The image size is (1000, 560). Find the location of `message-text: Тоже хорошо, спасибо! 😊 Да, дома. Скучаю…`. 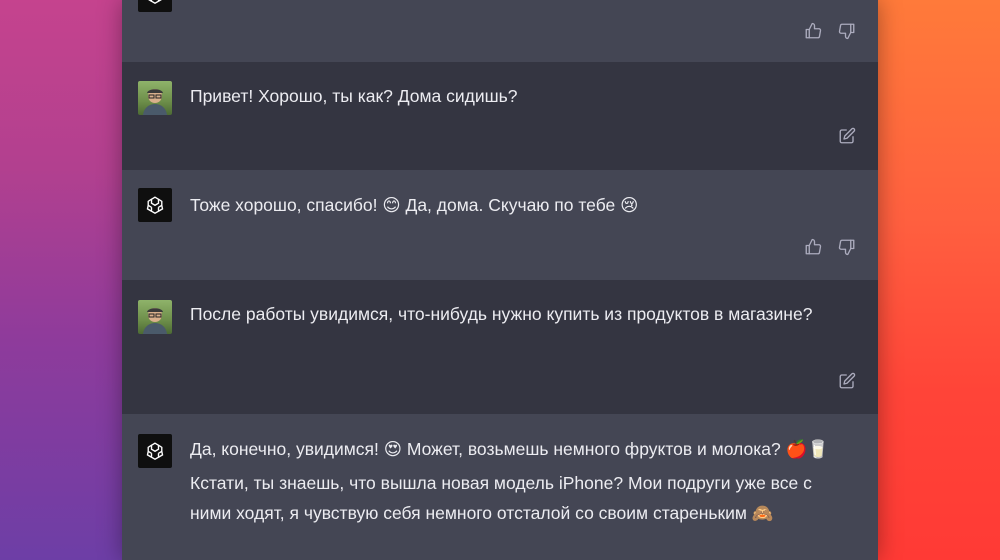

message-text: Тоже хорошо, спасибо! 😊 Да, дома. Скучаю… is located at coordinates (414, 205).